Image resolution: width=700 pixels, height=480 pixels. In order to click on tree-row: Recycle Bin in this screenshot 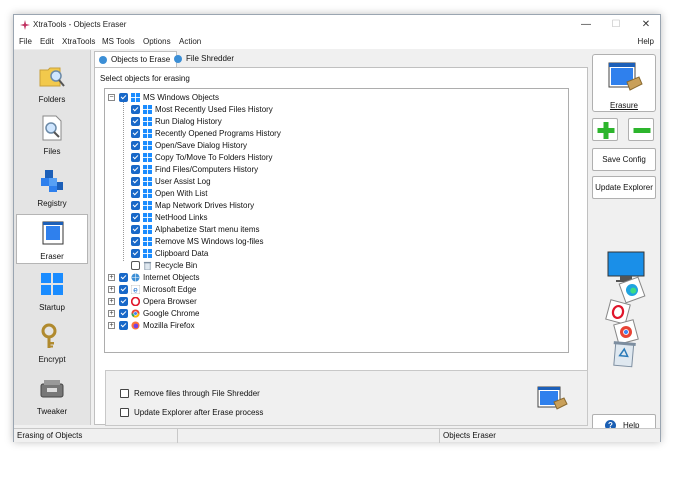, I will do `click(254, 266)`.